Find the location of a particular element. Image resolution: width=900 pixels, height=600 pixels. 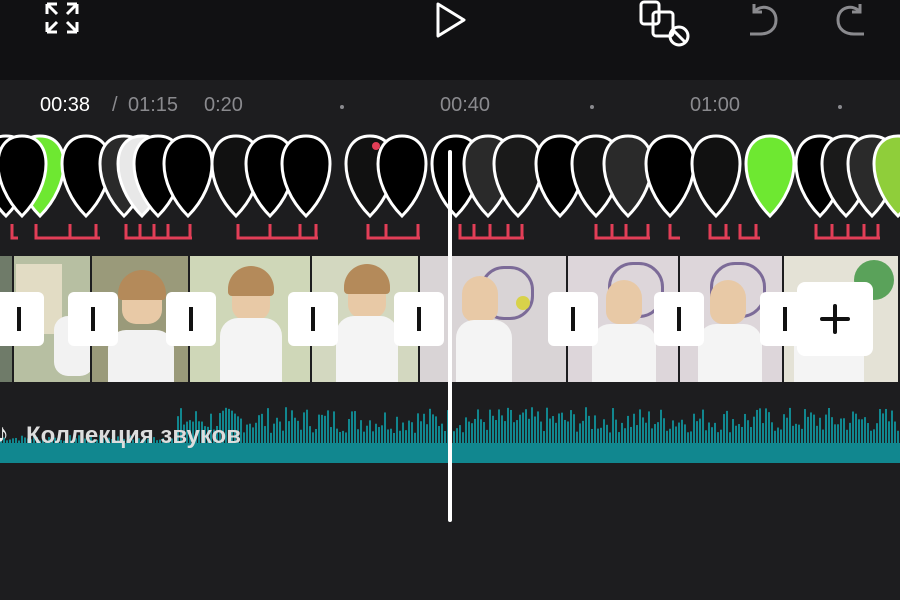

play-button is located at coordinates (450, 20).